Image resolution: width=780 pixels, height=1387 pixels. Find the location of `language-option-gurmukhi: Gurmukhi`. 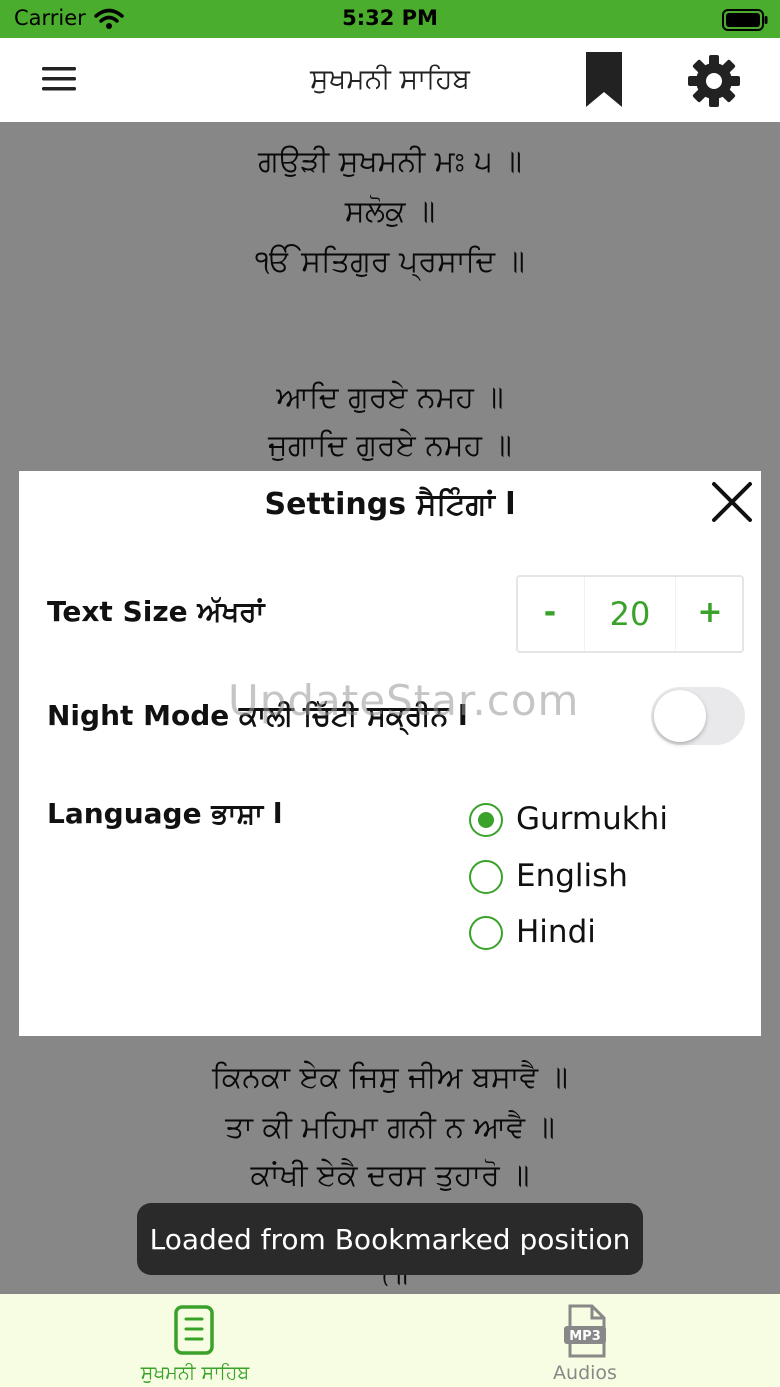

language-option-gurmukhi: Gurmukhi is located at coordinates (619, 823).